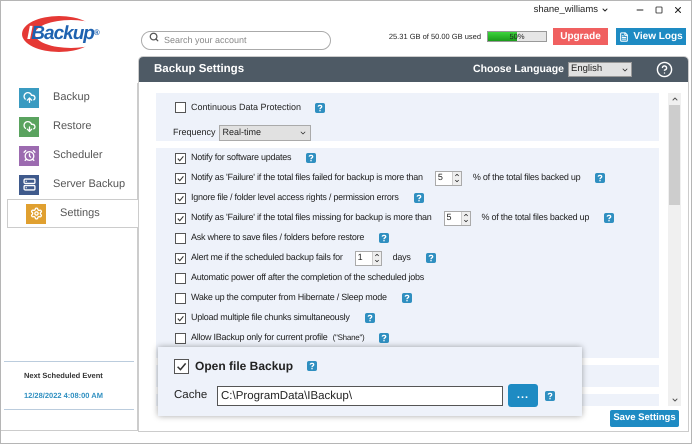  I want to click on open-file-label: Open file Backup, so click(244, 366).